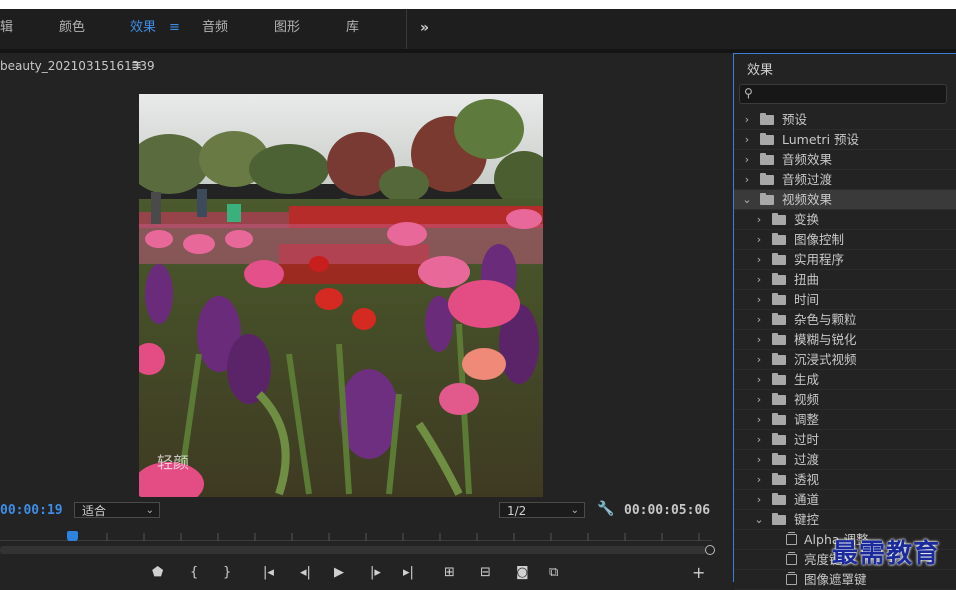 This screenshot has height=590, width=956. What do you see at coordinates (807, 519) in the screenshot?
I see `tree-item-label: 键控` at bounding box center [807, 519].